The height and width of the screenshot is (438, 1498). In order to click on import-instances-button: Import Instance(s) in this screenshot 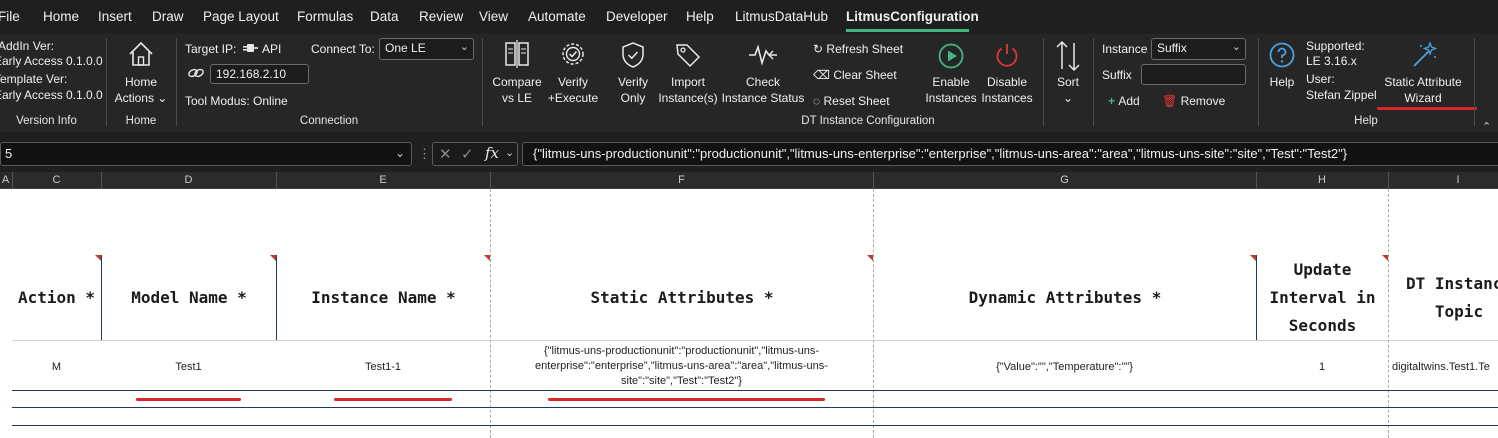, I will do `click(688, 90)`.